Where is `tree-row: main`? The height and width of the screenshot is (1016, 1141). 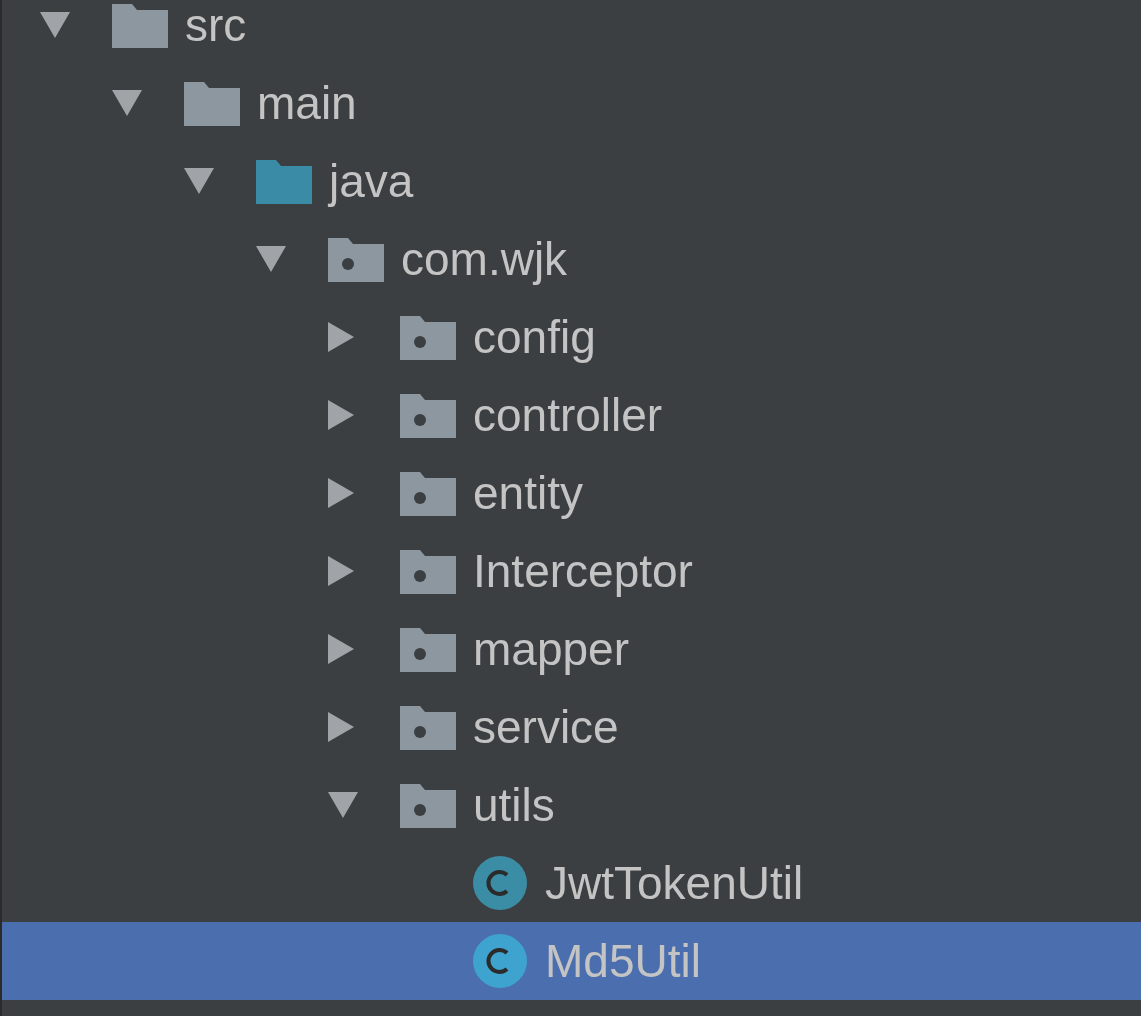
tree-row: main is located at coordinates (571, 103).